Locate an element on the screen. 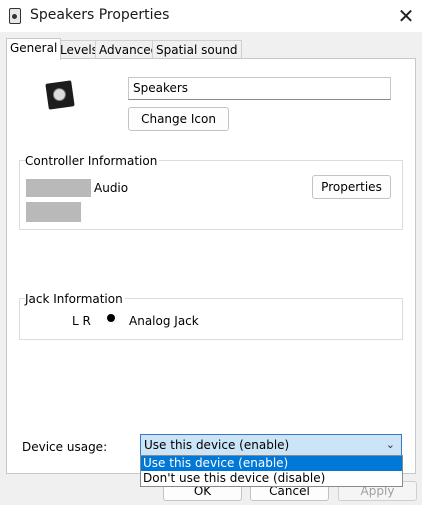 This screenshot has height=505, width=422. tab-general: General is located at coordinates (34, 49).